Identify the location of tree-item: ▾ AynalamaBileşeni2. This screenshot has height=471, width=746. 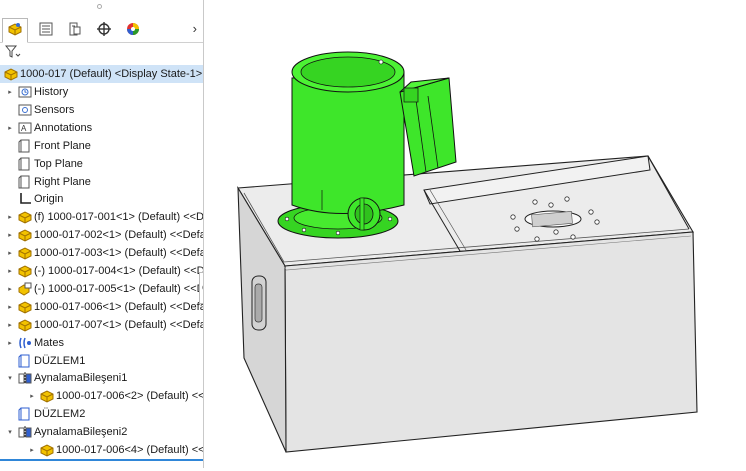
(101, 432).